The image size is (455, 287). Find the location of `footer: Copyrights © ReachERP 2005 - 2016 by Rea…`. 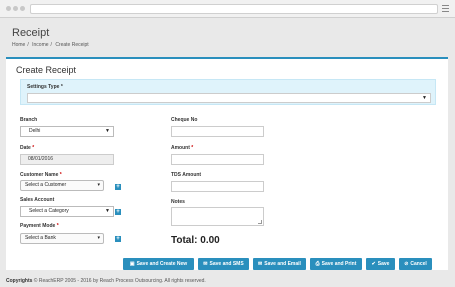

footer: Copyrights © ReachERP 2005 - 2016 by Rea… is located at coordinates (106, 281).